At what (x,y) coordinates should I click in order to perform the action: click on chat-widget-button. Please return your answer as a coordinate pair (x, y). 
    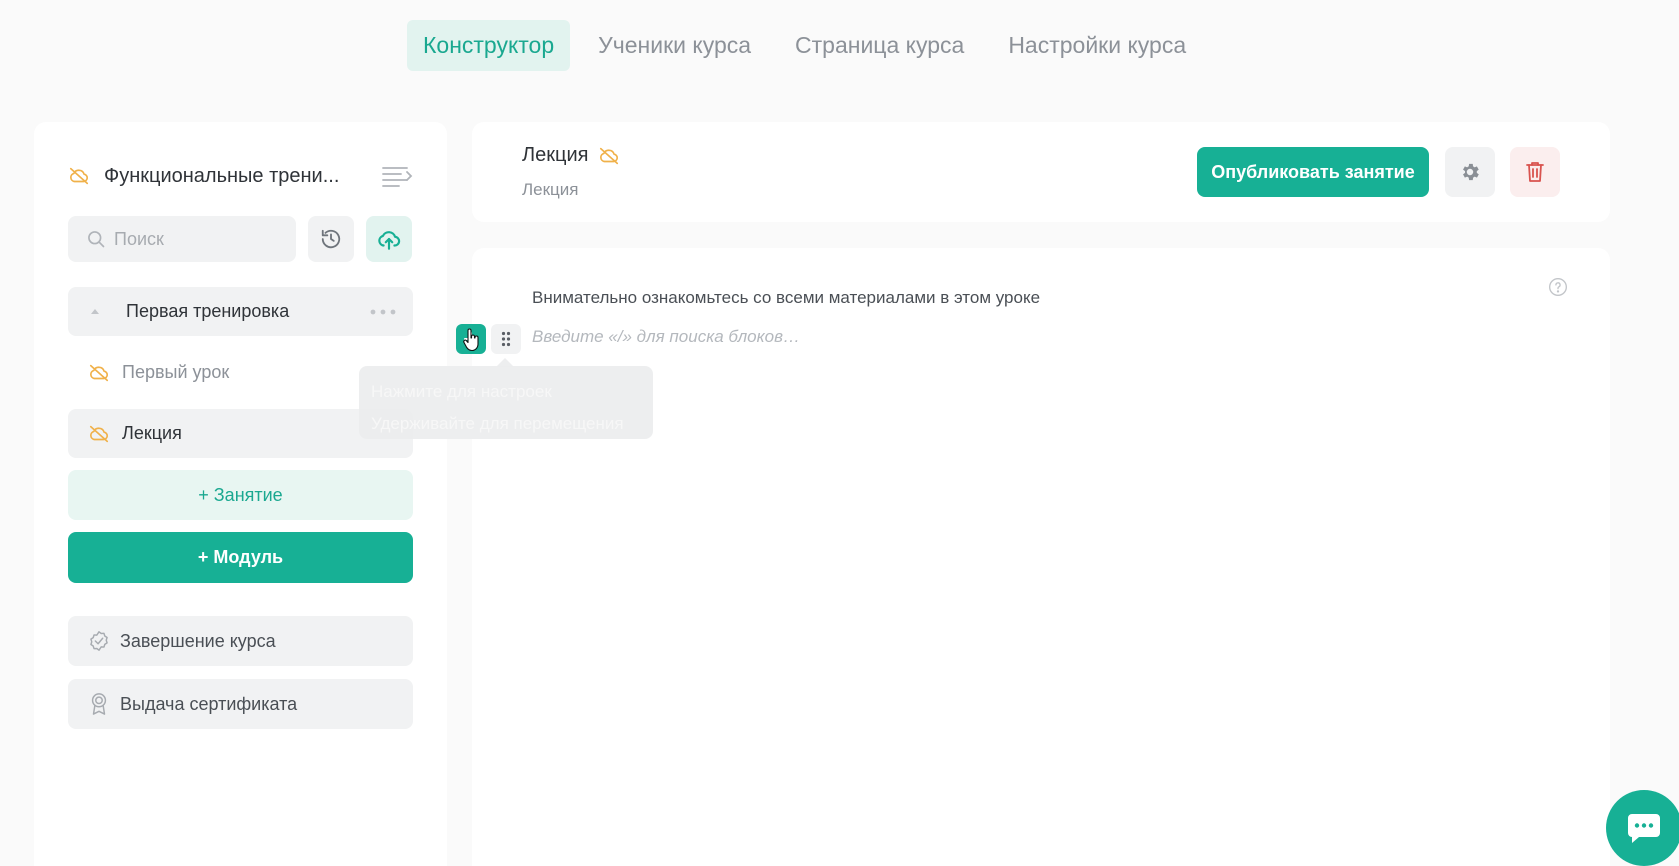
    Looking at the image, I should click on (1642, 828).